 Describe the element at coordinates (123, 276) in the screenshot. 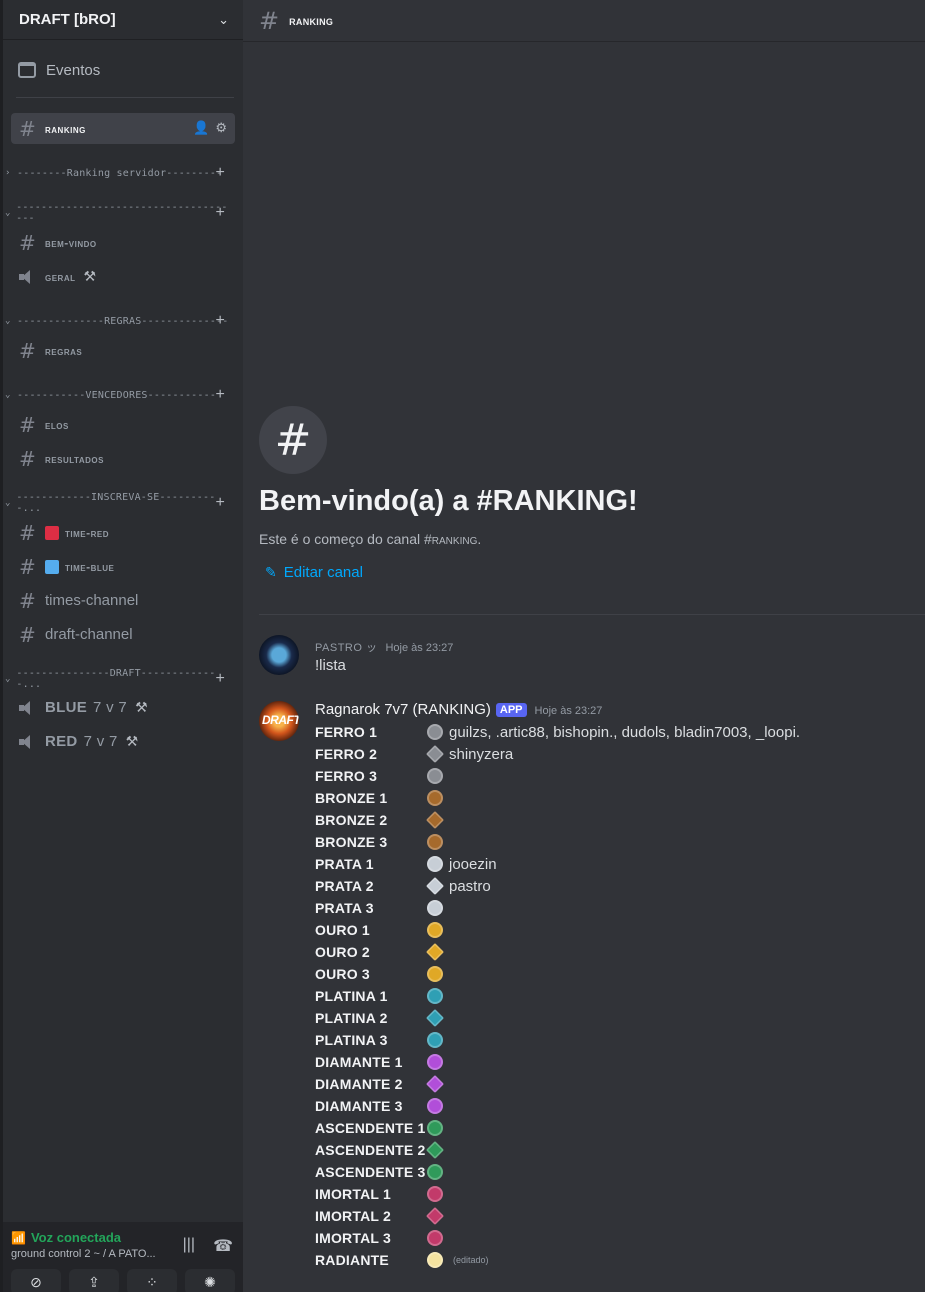

I see `channel-geral: GERAL ⚒` at that location.